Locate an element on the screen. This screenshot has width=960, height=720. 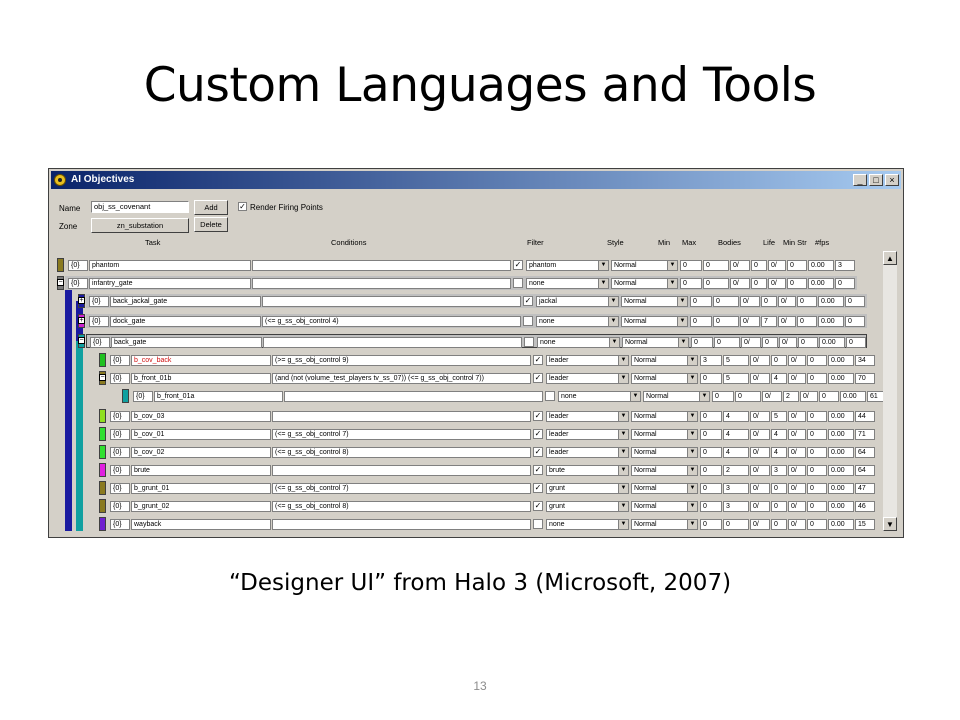
max-field: 4 is located at coordinates (736, 434).